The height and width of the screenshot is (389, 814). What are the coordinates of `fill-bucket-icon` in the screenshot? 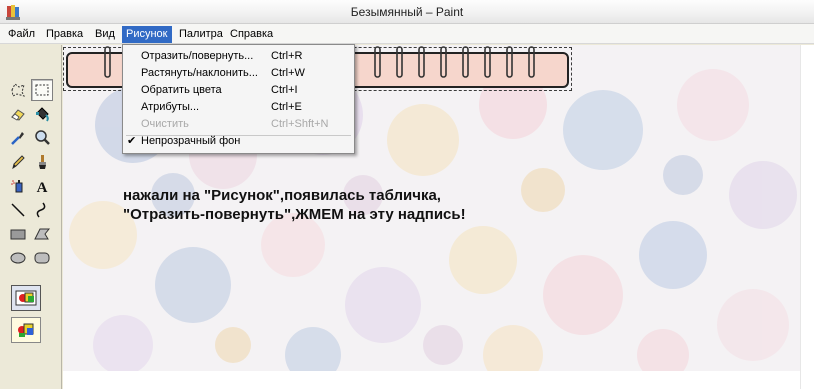 It's located at (42, 114).